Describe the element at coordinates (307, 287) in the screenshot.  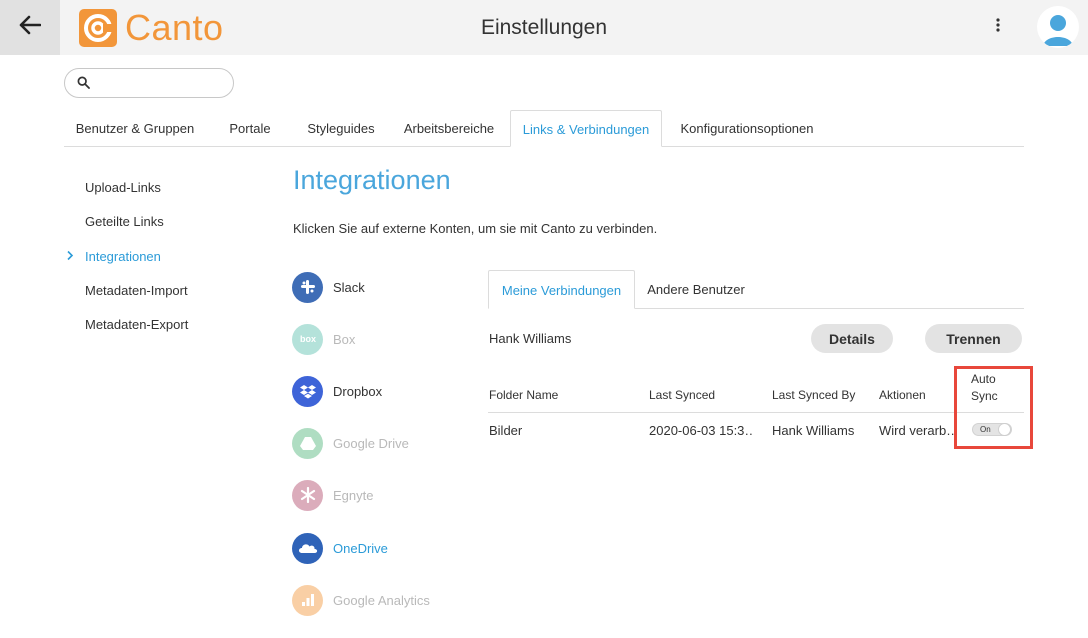
I see `slack-icon` at that location.